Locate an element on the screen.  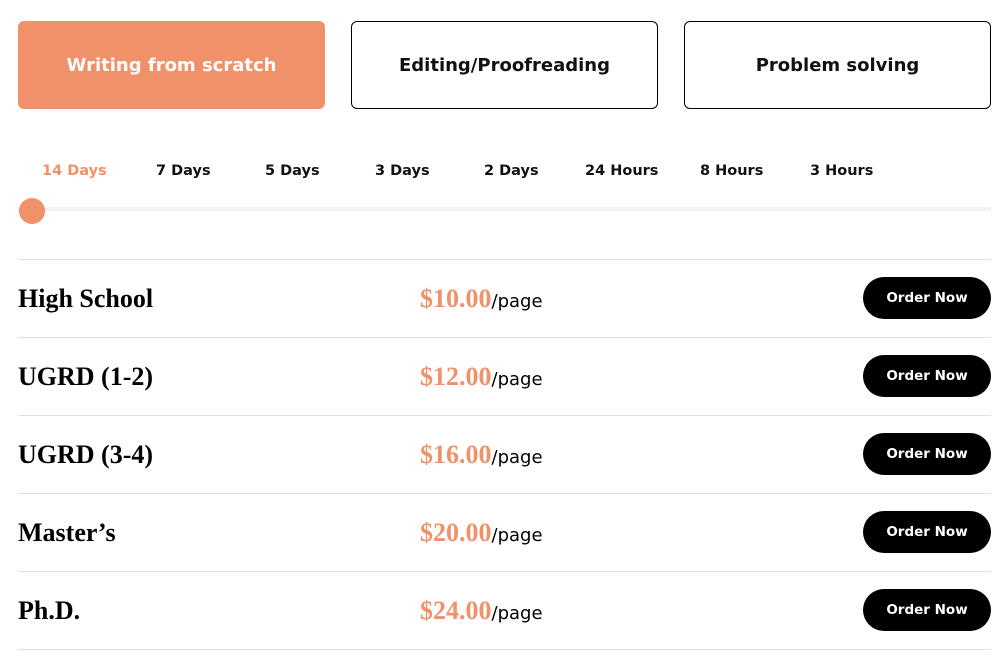
price: $20.00/page is located at coordinates (481, 533).